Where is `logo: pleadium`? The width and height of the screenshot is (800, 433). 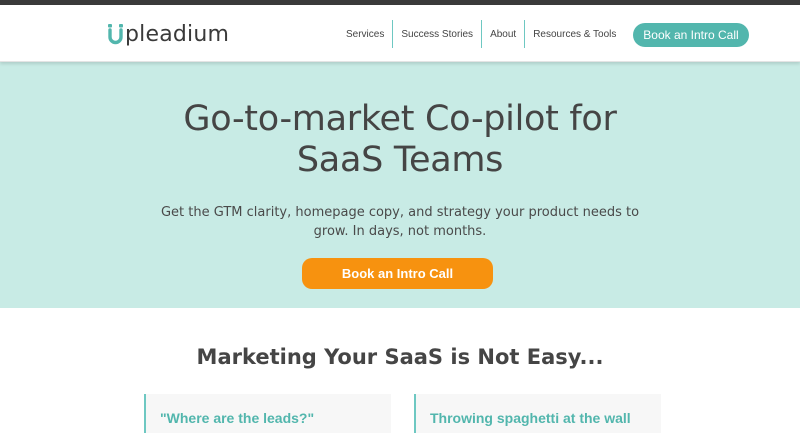 logo: pleadium is located at coordinates (168, 34).